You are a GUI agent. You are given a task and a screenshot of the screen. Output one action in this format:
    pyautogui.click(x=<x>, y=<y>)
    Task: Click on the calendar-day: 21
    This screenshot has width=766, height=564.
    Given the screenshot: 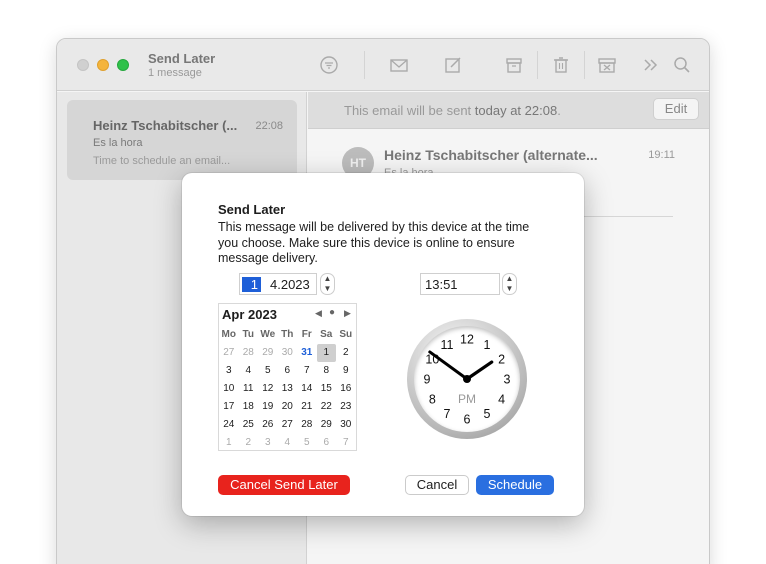 What is the action you would take?
    pyautogui.click(x=307, y=407)
    